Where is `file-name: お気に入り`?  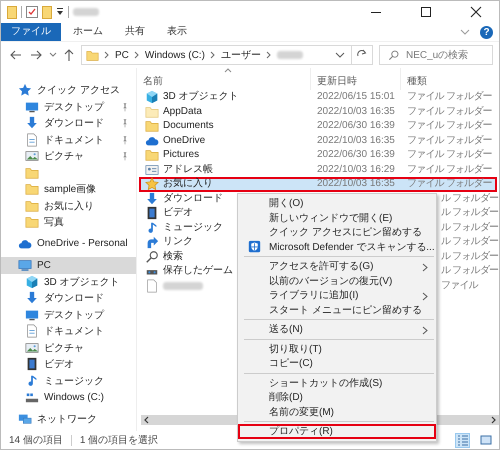
file-name: お気に入り is located at coordinates (188, 184).